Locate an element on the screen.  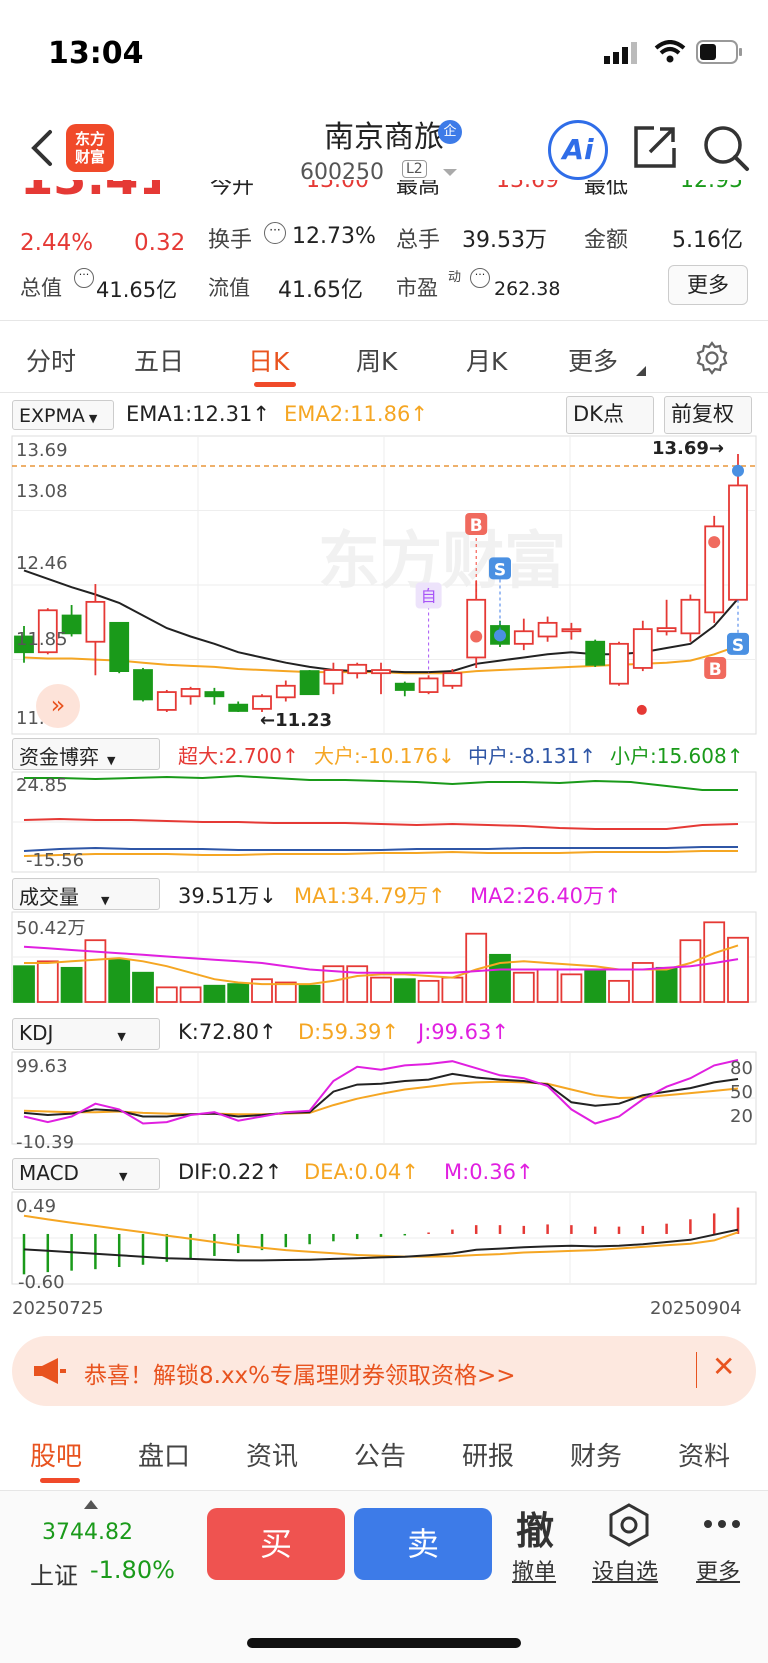
tab-research: 研报 is located at coordinates (488, 1454).